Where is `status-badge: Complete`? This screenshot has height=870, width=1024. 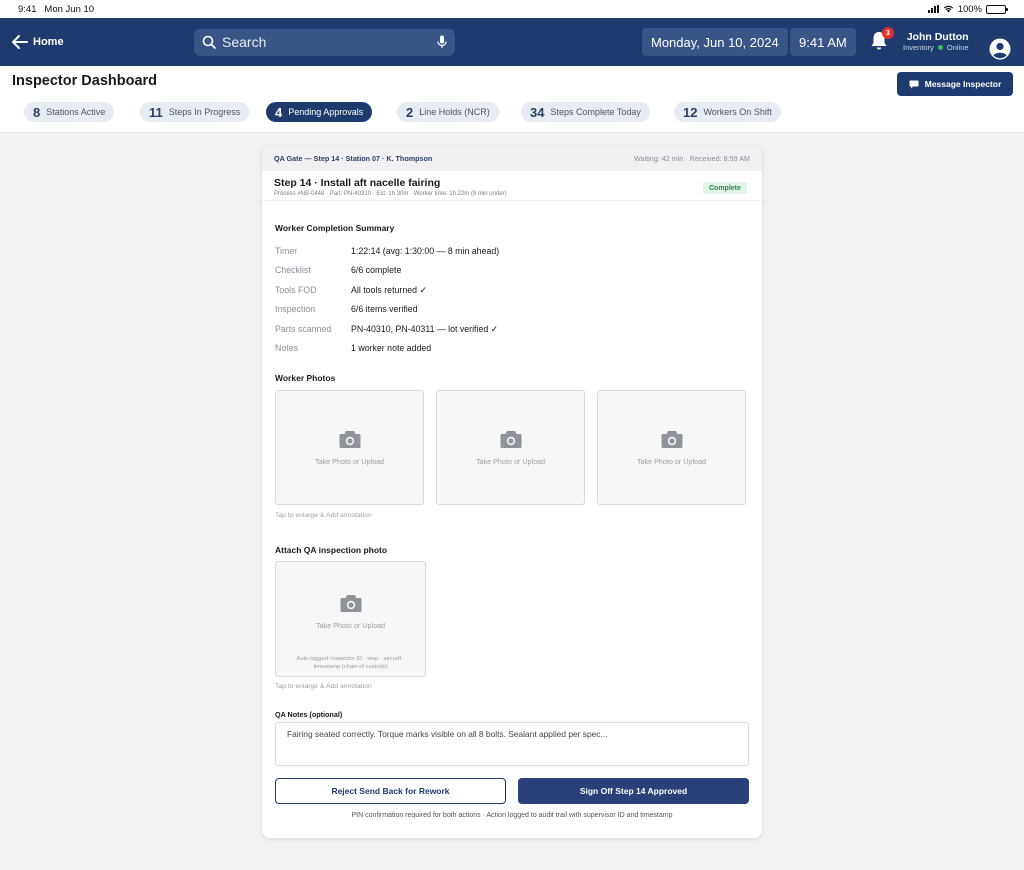
status-badge: Complete is located at coordinates (725, 188).